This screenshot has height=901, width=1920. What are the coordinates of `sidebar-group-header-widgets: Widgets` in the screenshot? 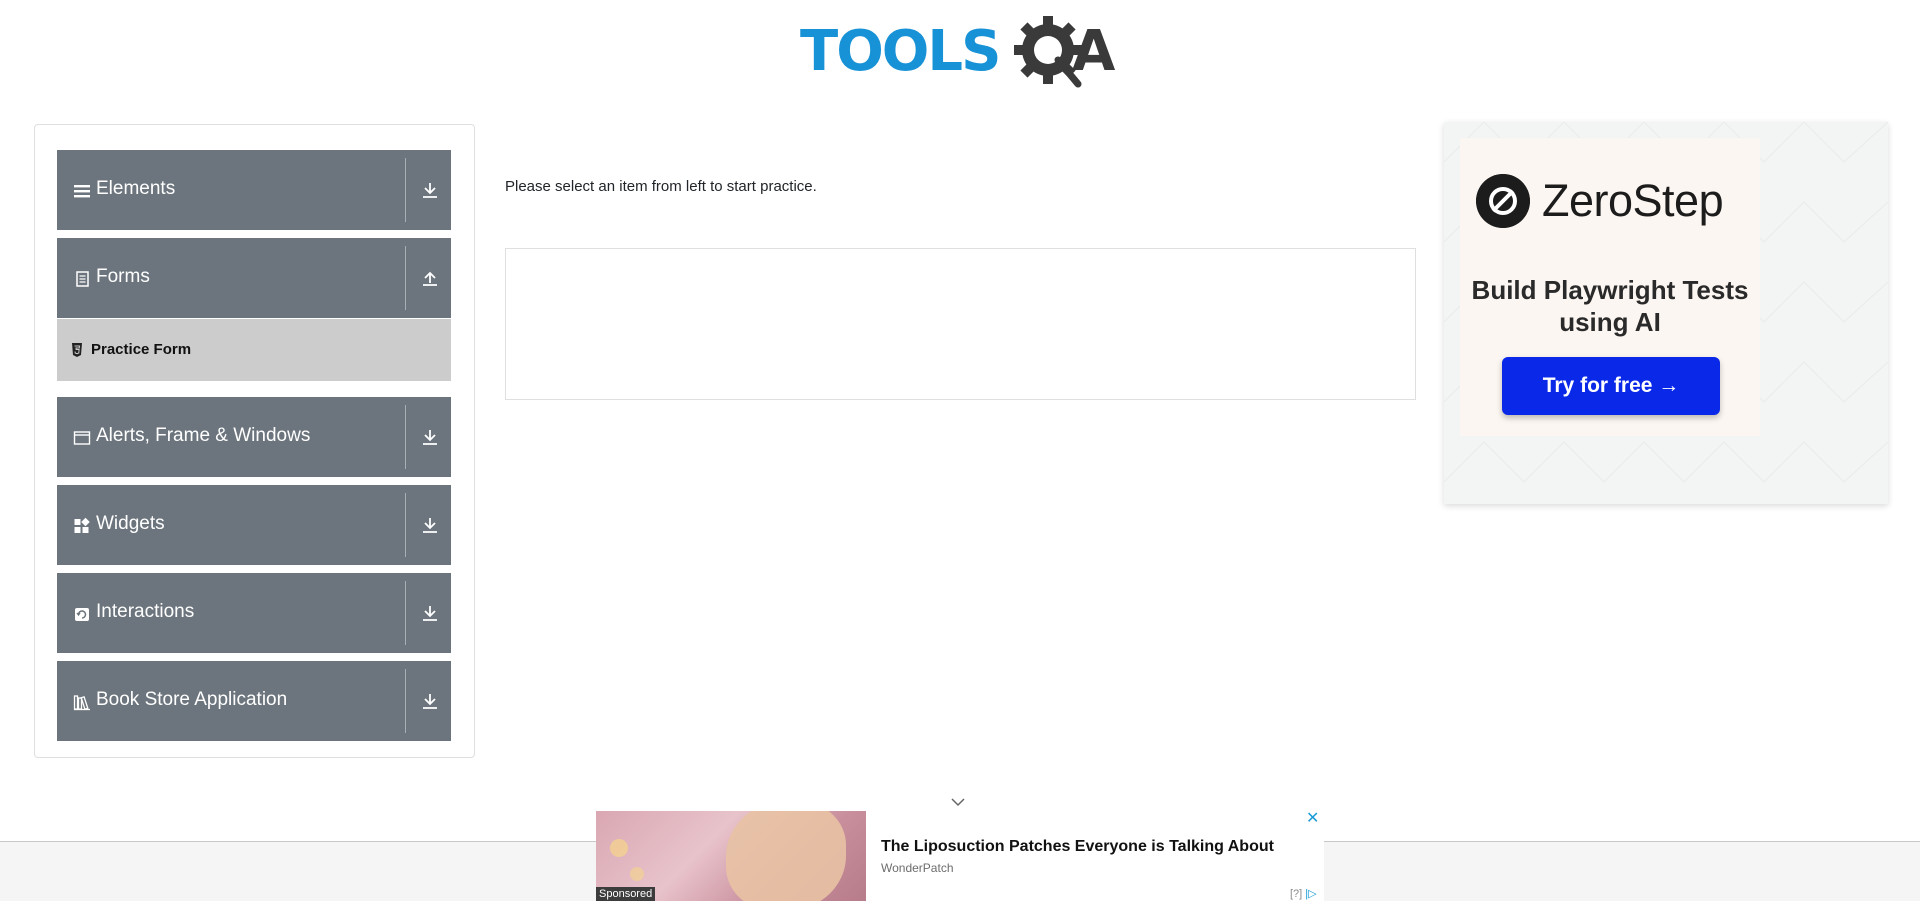 It's located at (254, 525).